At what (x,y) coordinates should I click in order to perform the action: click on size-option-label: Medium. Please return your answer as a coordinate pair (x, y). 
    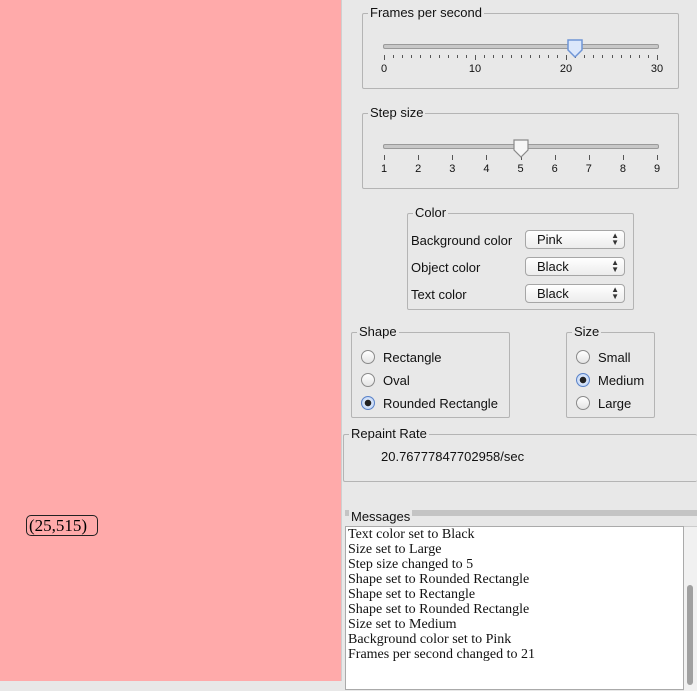
    Looking at the image, I should click on (621, 380).